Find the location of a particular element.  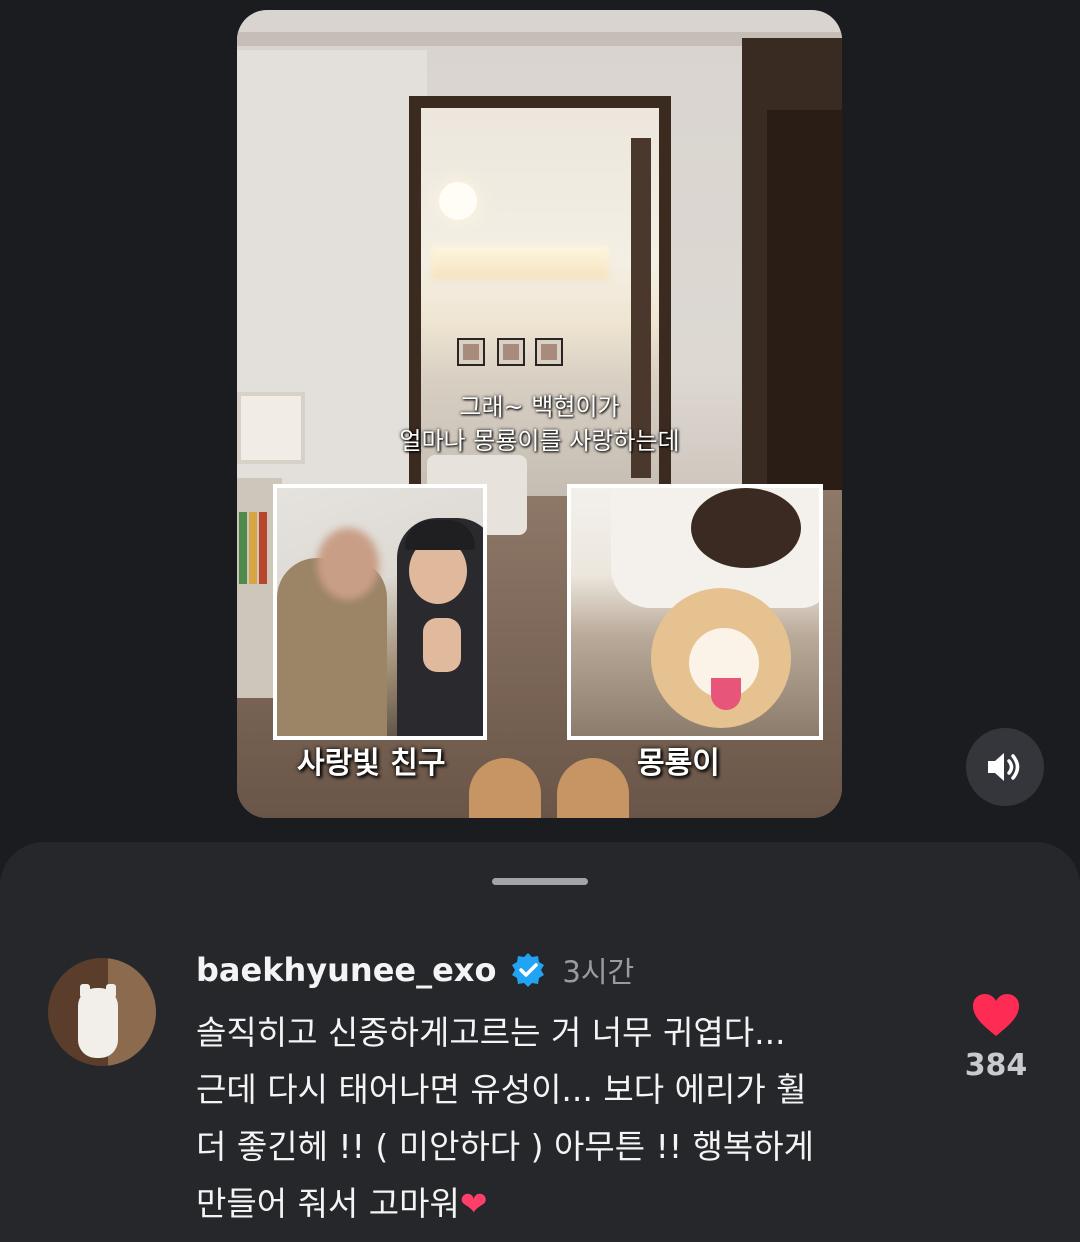

caption-line-2: 얼마나 몽룡이를 사랑하는데 is located at coordinates (539, 441).